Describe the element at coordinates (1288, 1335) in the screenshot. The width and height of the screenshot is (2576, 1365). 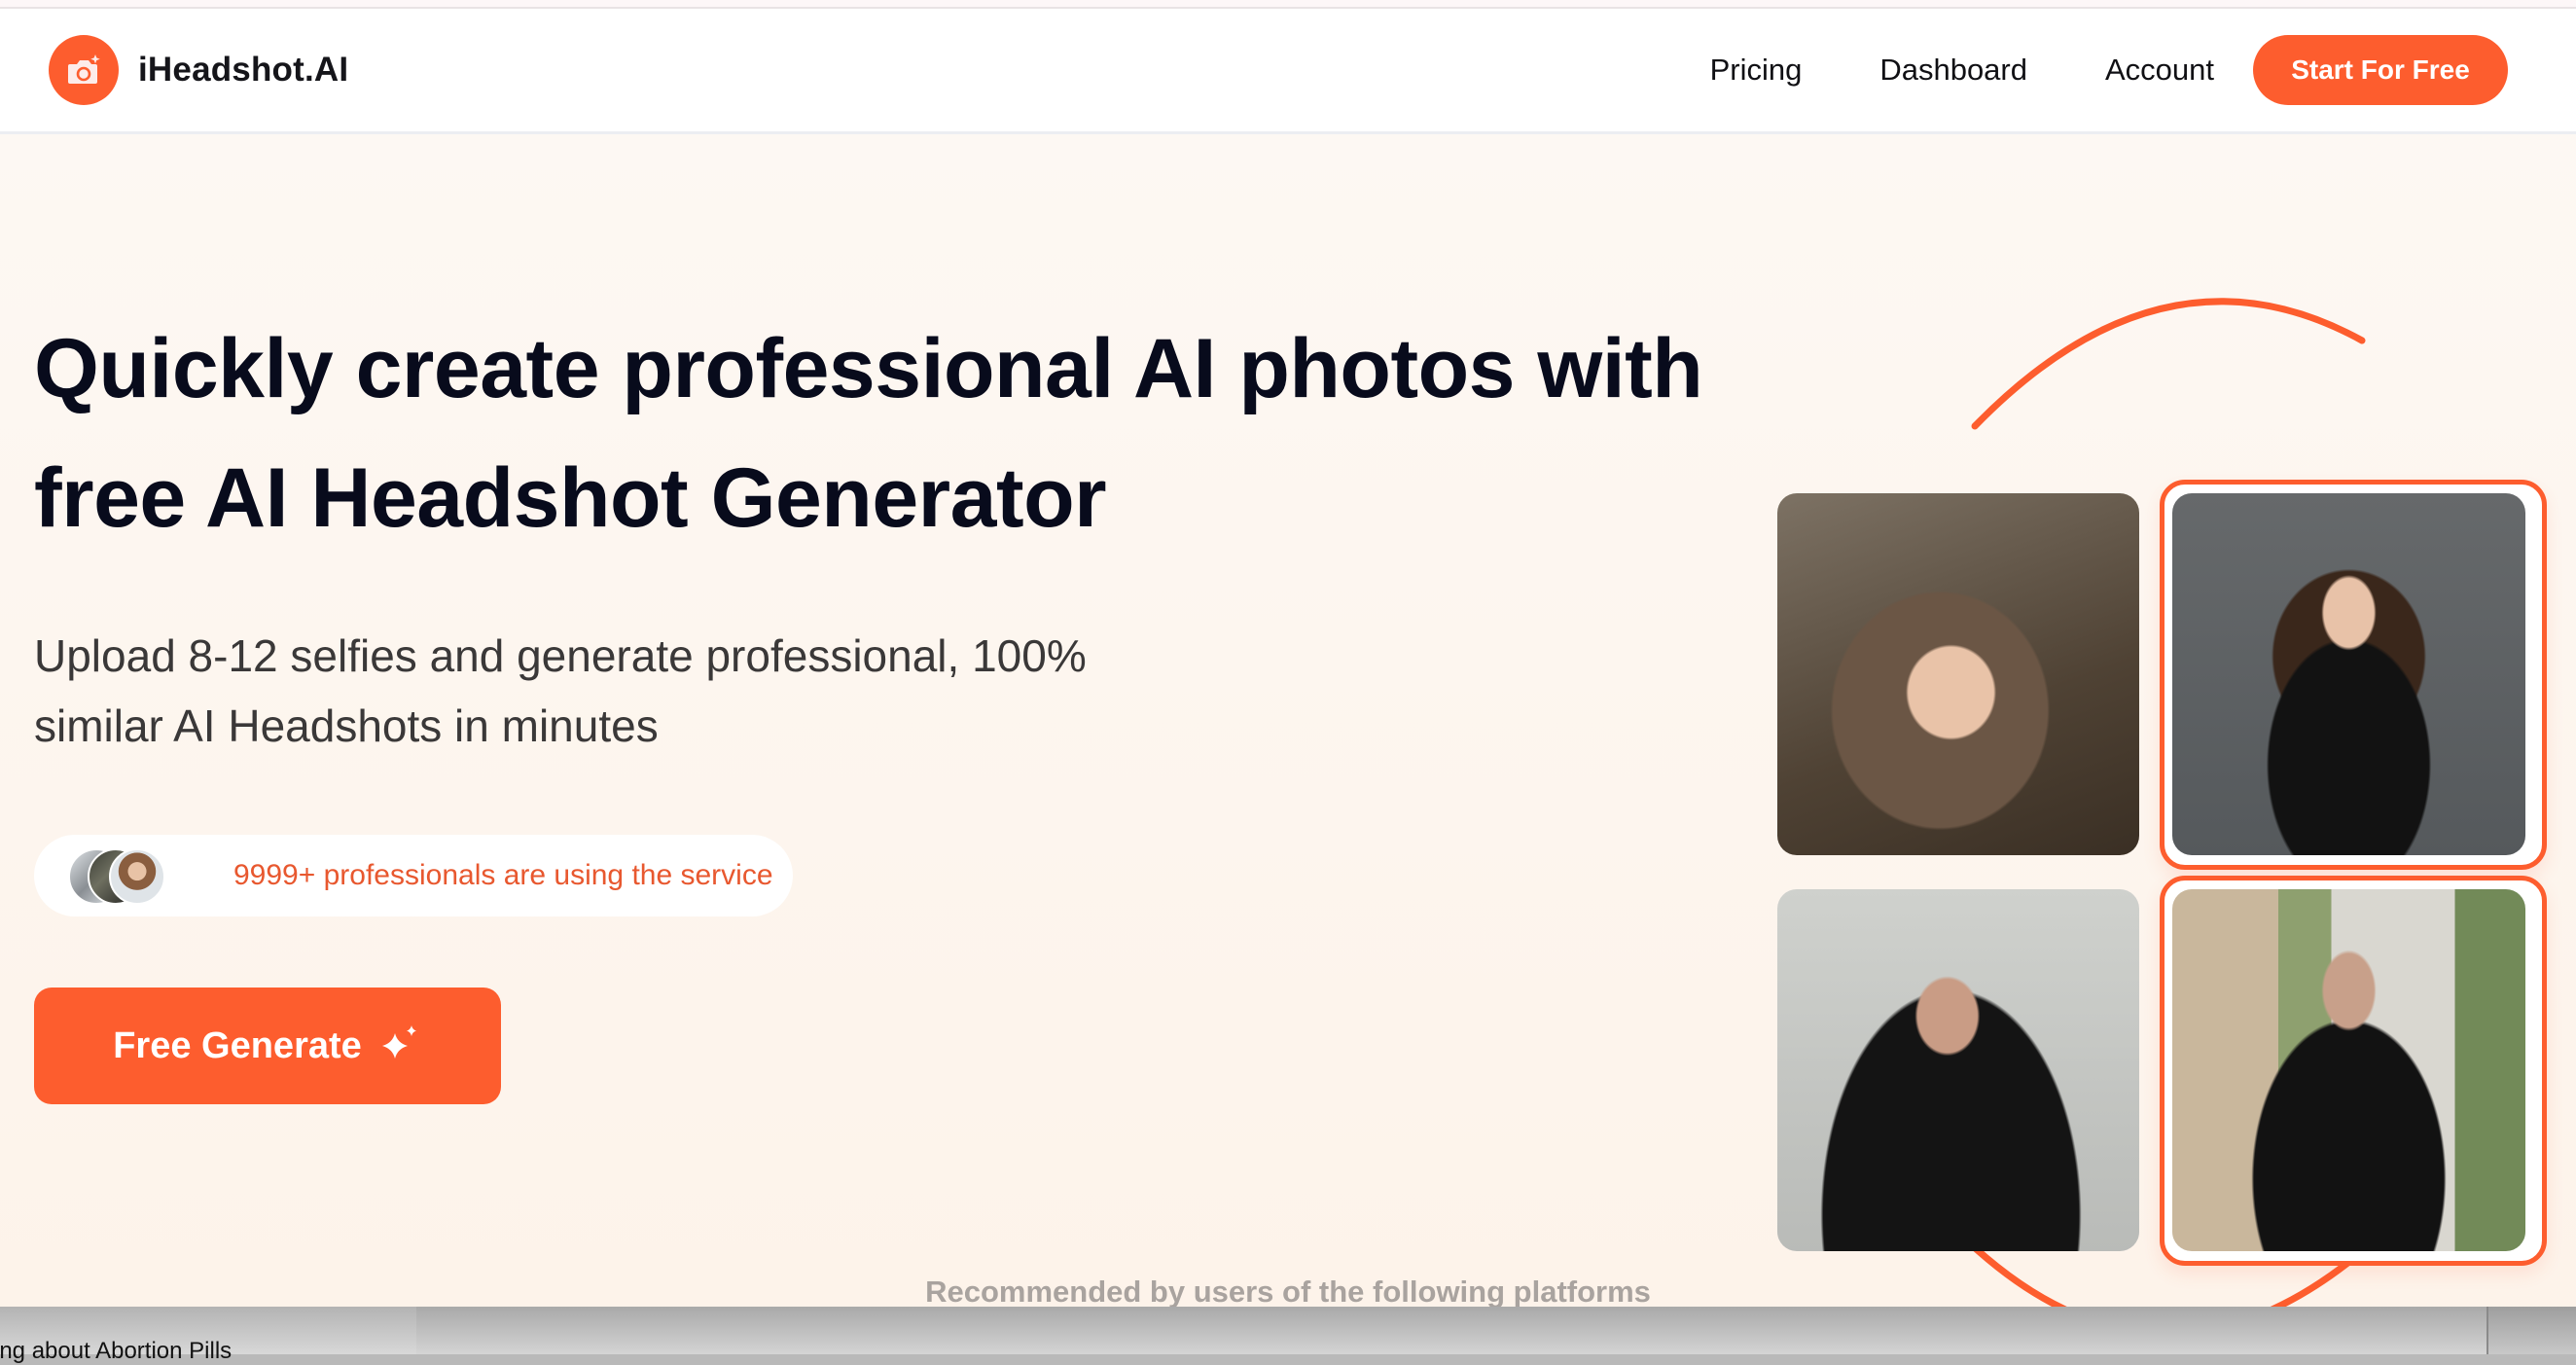
I see `background-window: ing about Abortion Pills` at that location.